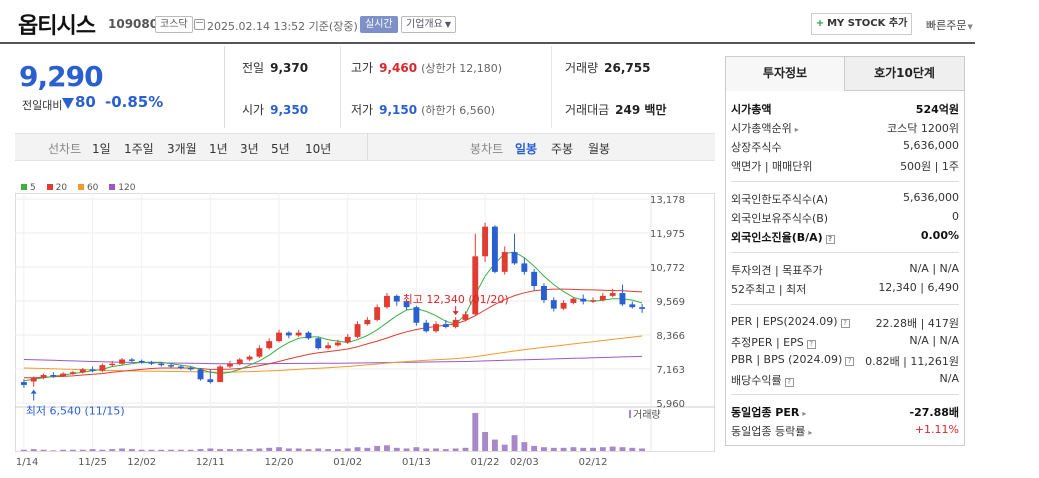 This screenshot has width=1039, height=478. I want to click on period-3m: 3개월, so click(182, 148).